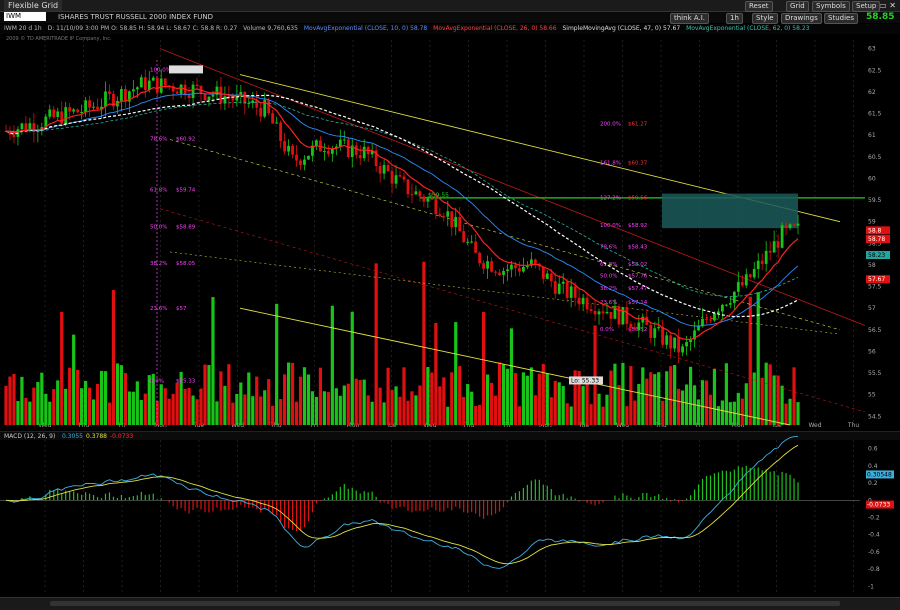  What do you see at coordinates (875, 114) in the screenshot?
I see `y-tick-label: 61.5` at bounding box center [875, 114].